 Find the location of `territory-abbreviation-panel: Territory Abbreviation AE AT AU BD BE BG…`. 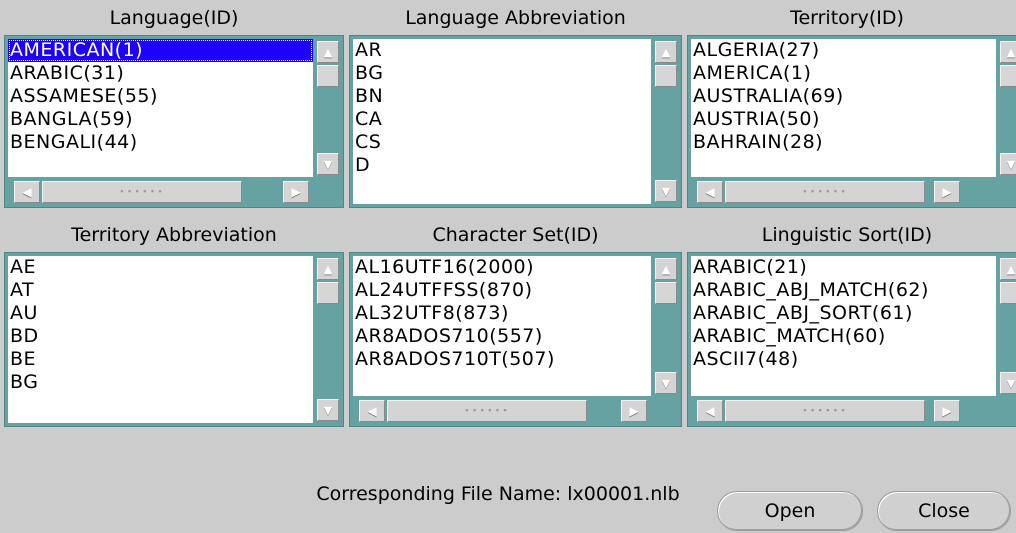

territory-abbreviation-panel: Territory Abbreviation AE AT AU BD BE BG… is located at coordinates (174, 324).